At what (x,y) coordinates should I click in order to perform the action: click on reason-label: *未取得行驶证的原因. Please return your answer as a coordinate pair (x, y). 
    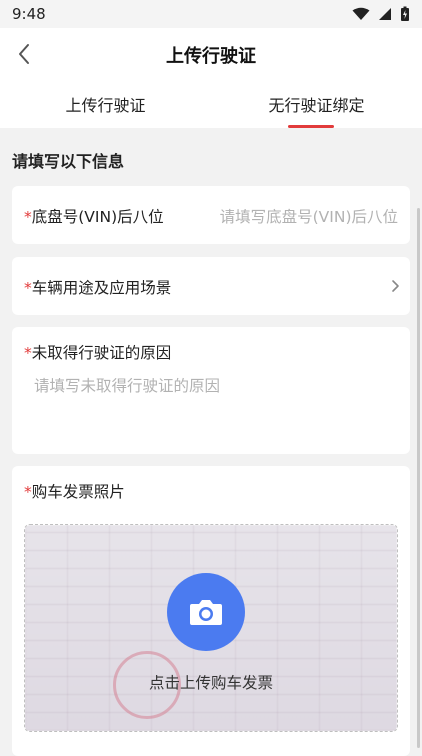
    Looking at the image, I should click on (97, 352).